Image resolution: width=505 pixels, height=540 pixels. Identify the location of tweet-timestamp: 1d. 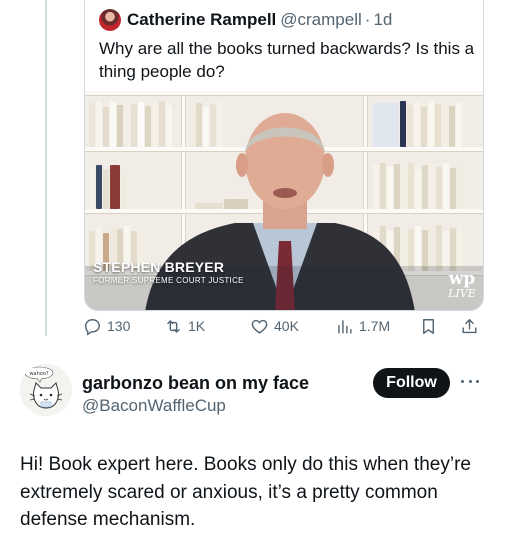
(382, 20).